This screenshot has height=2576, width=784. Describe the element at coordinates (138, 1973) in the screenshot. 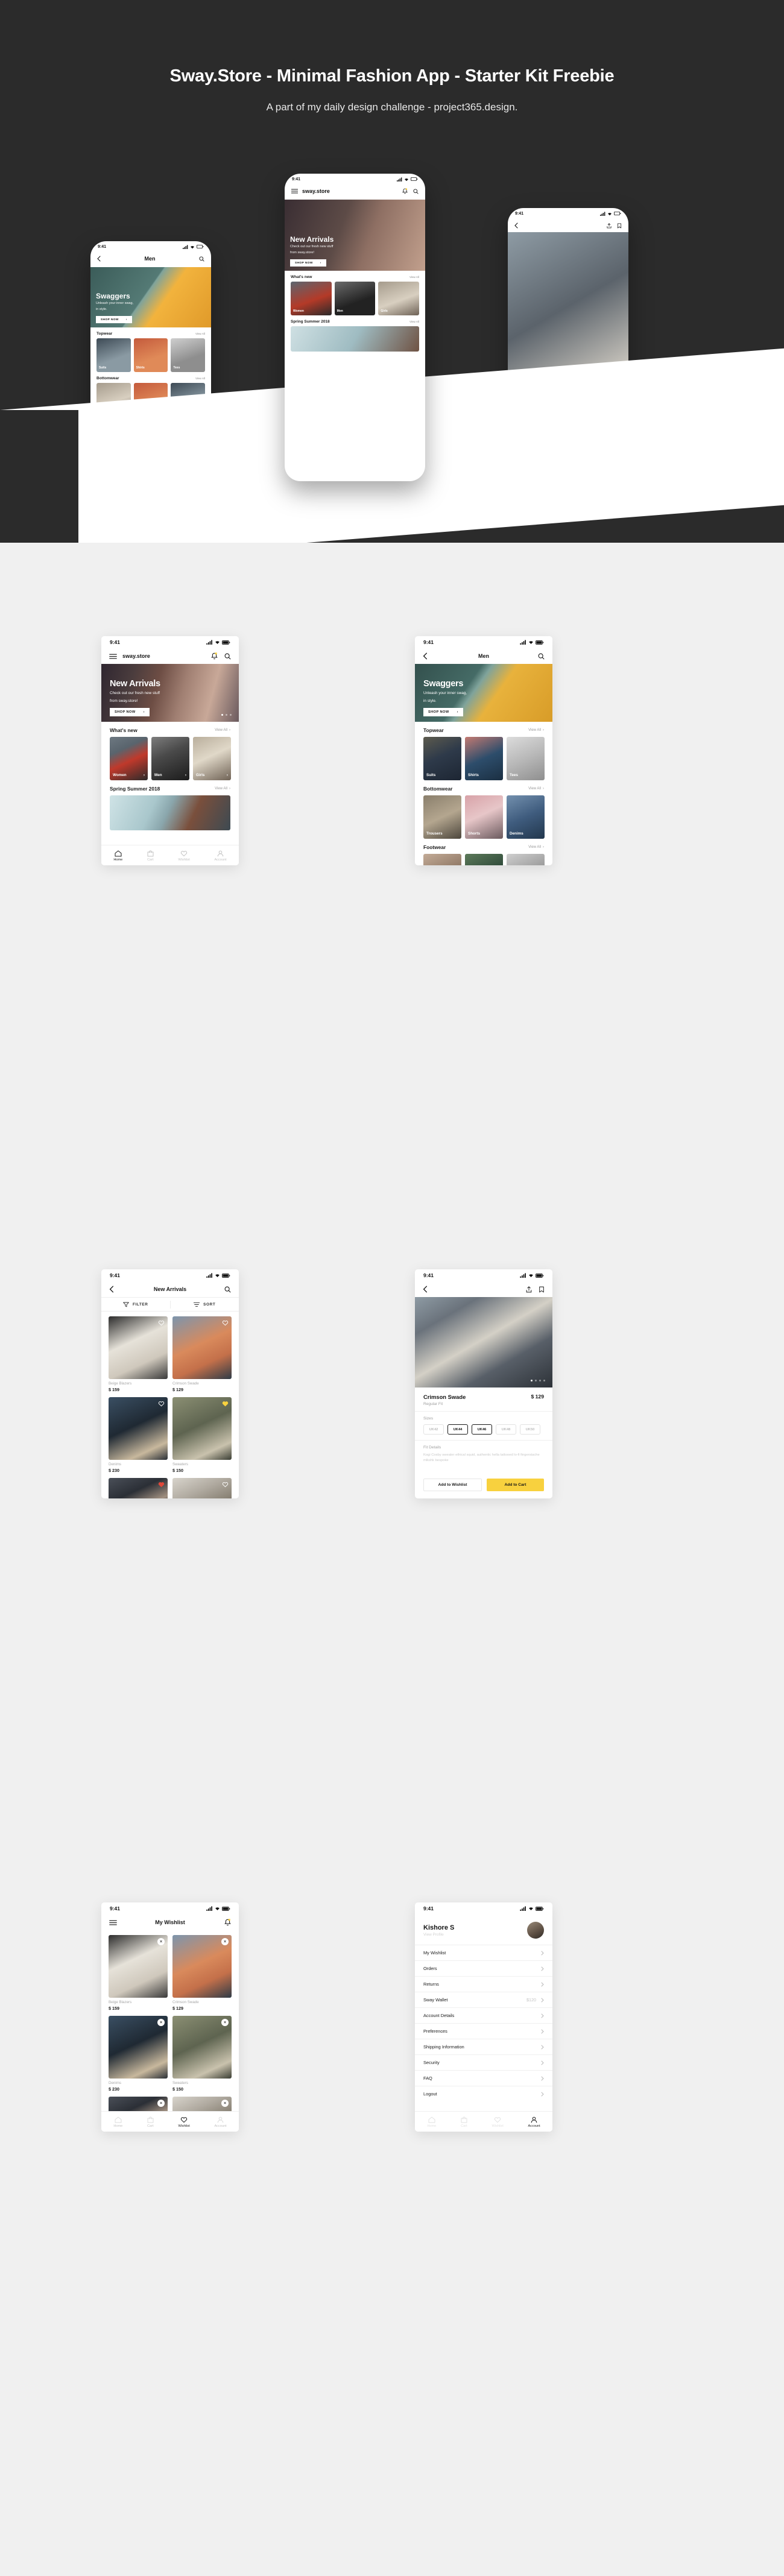

I see `wishlist-item: × Beige Blazers $ 159` at that location.